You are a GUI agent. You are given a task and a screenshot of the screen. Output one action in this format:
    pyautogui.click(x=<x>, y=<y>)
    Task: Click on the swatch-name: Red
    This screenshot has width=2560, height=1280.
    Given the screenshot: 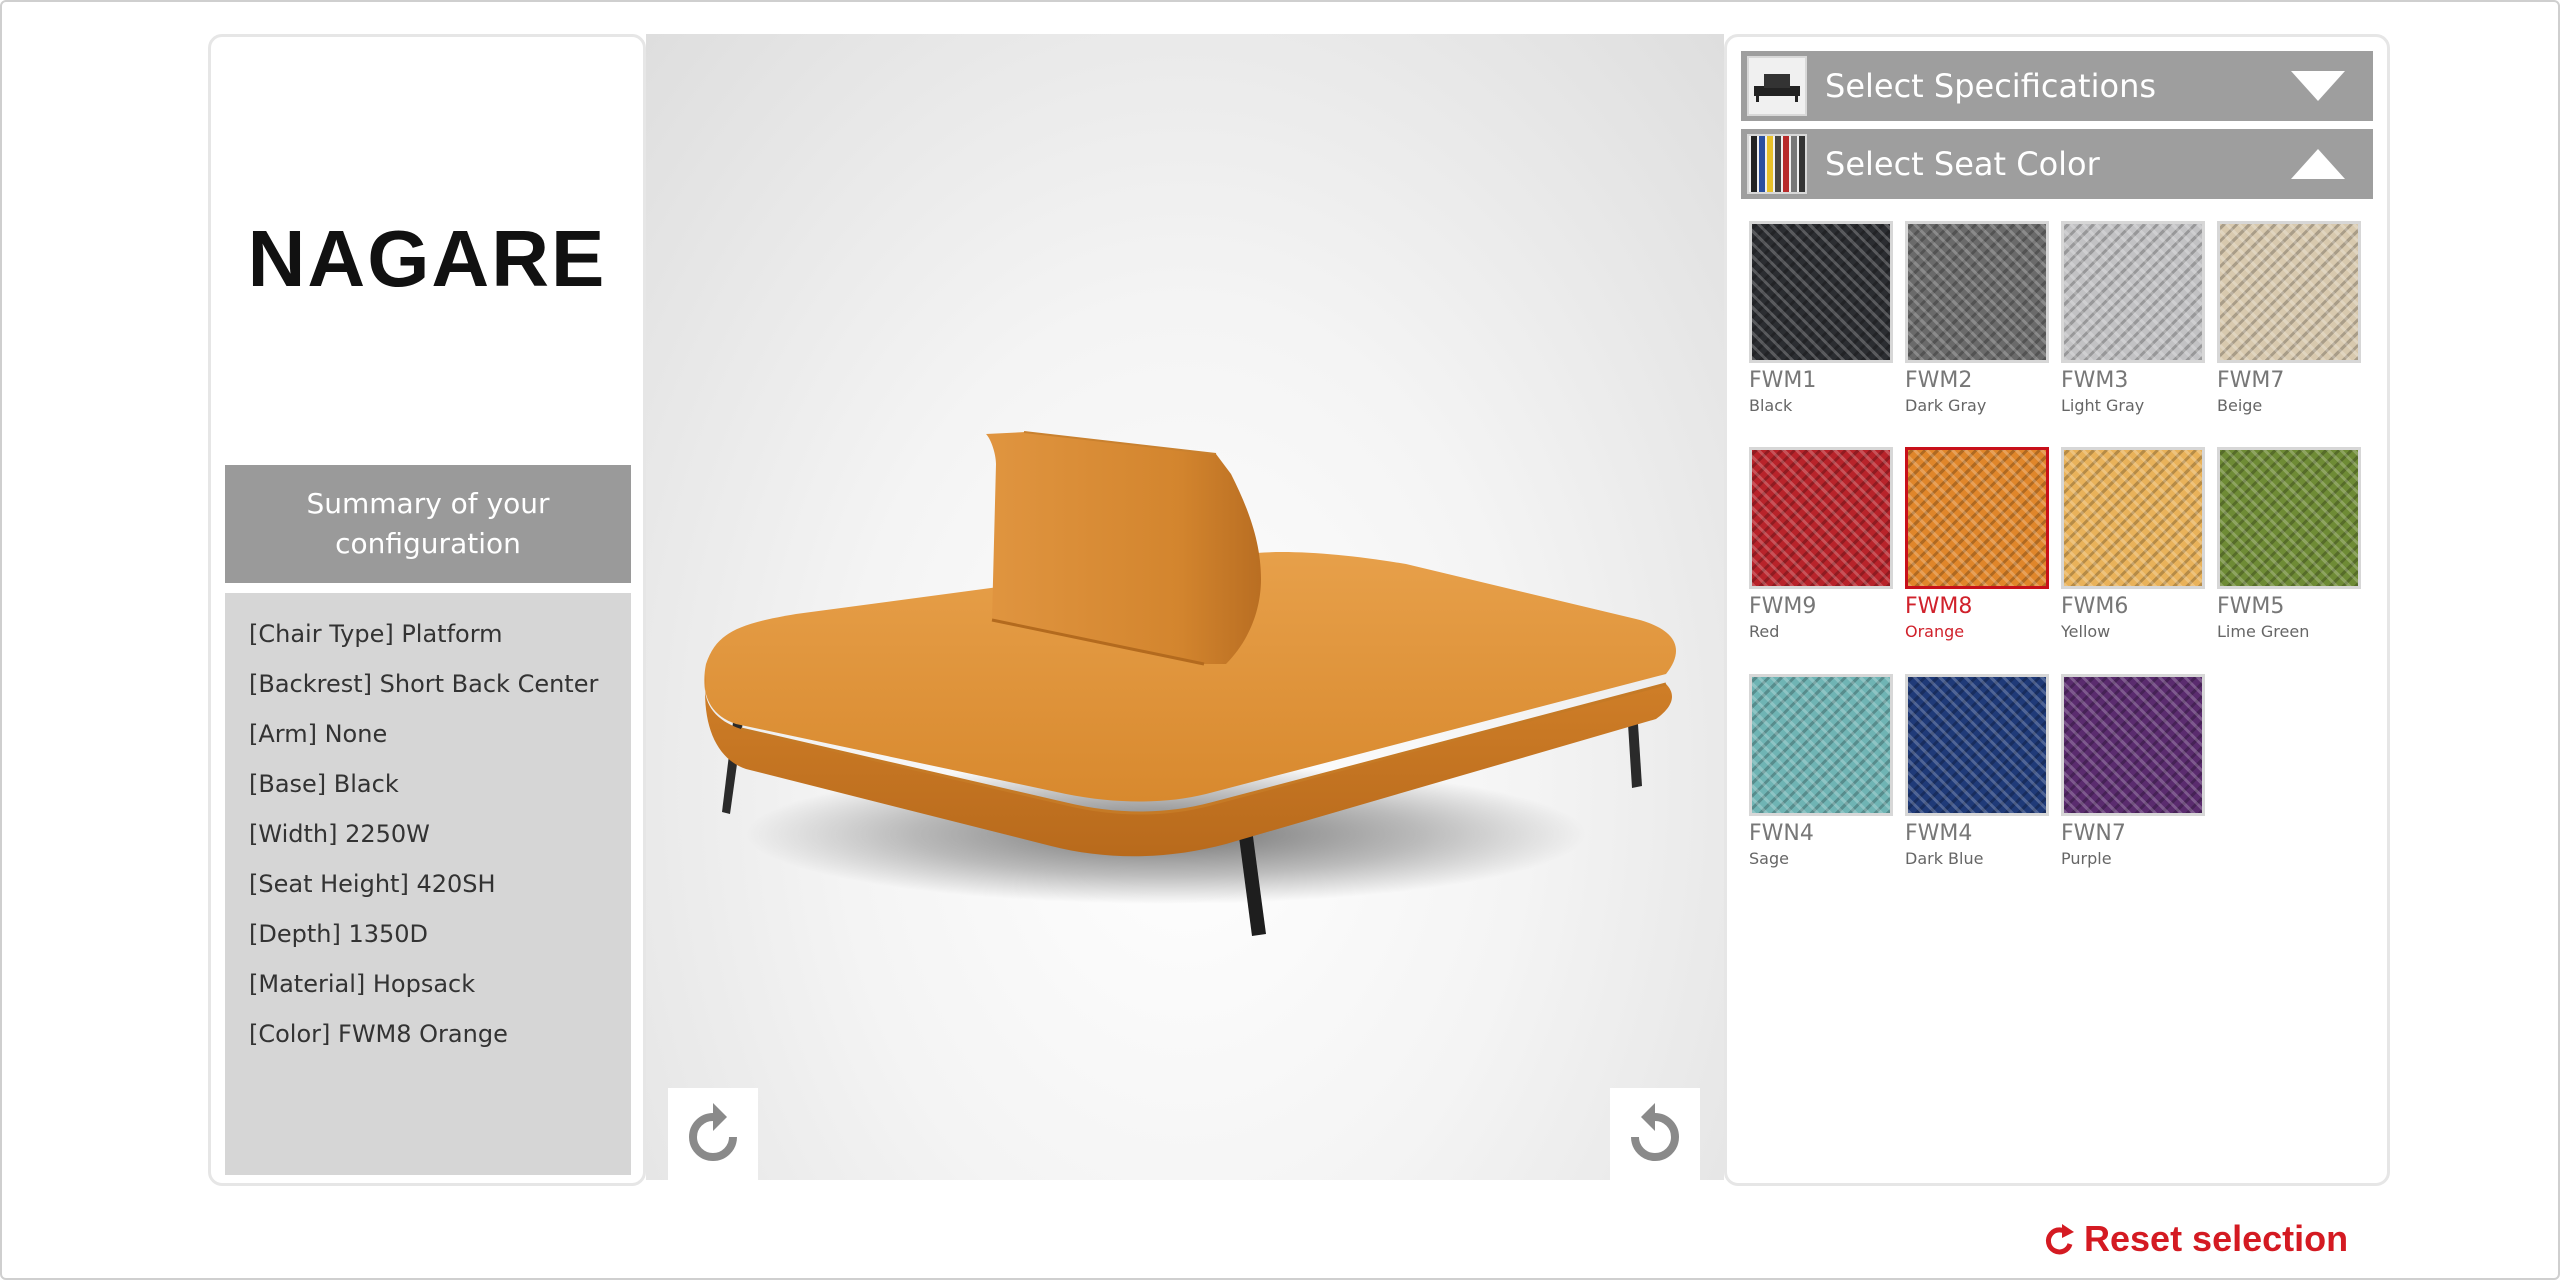 What is the action you would take?
    pyautogui.click(x=1764, y=631)
    